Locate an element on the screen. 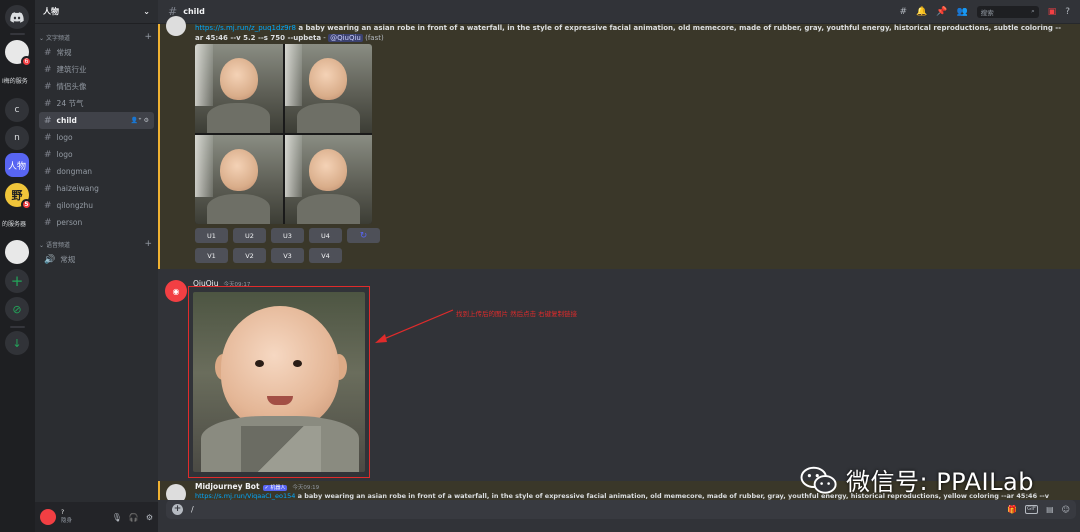 This screenshot has width=1080, height=532. channel-label: haizeiwang is located at coordinates (77, 188).